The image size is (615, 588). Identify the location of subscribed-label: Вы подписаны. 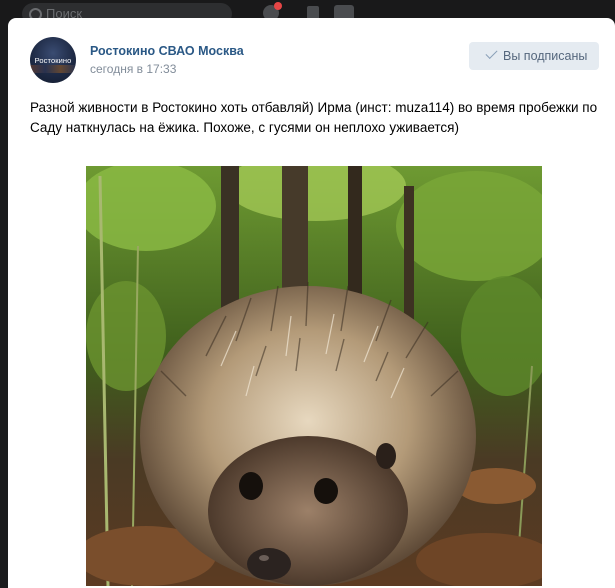
(545, 56).